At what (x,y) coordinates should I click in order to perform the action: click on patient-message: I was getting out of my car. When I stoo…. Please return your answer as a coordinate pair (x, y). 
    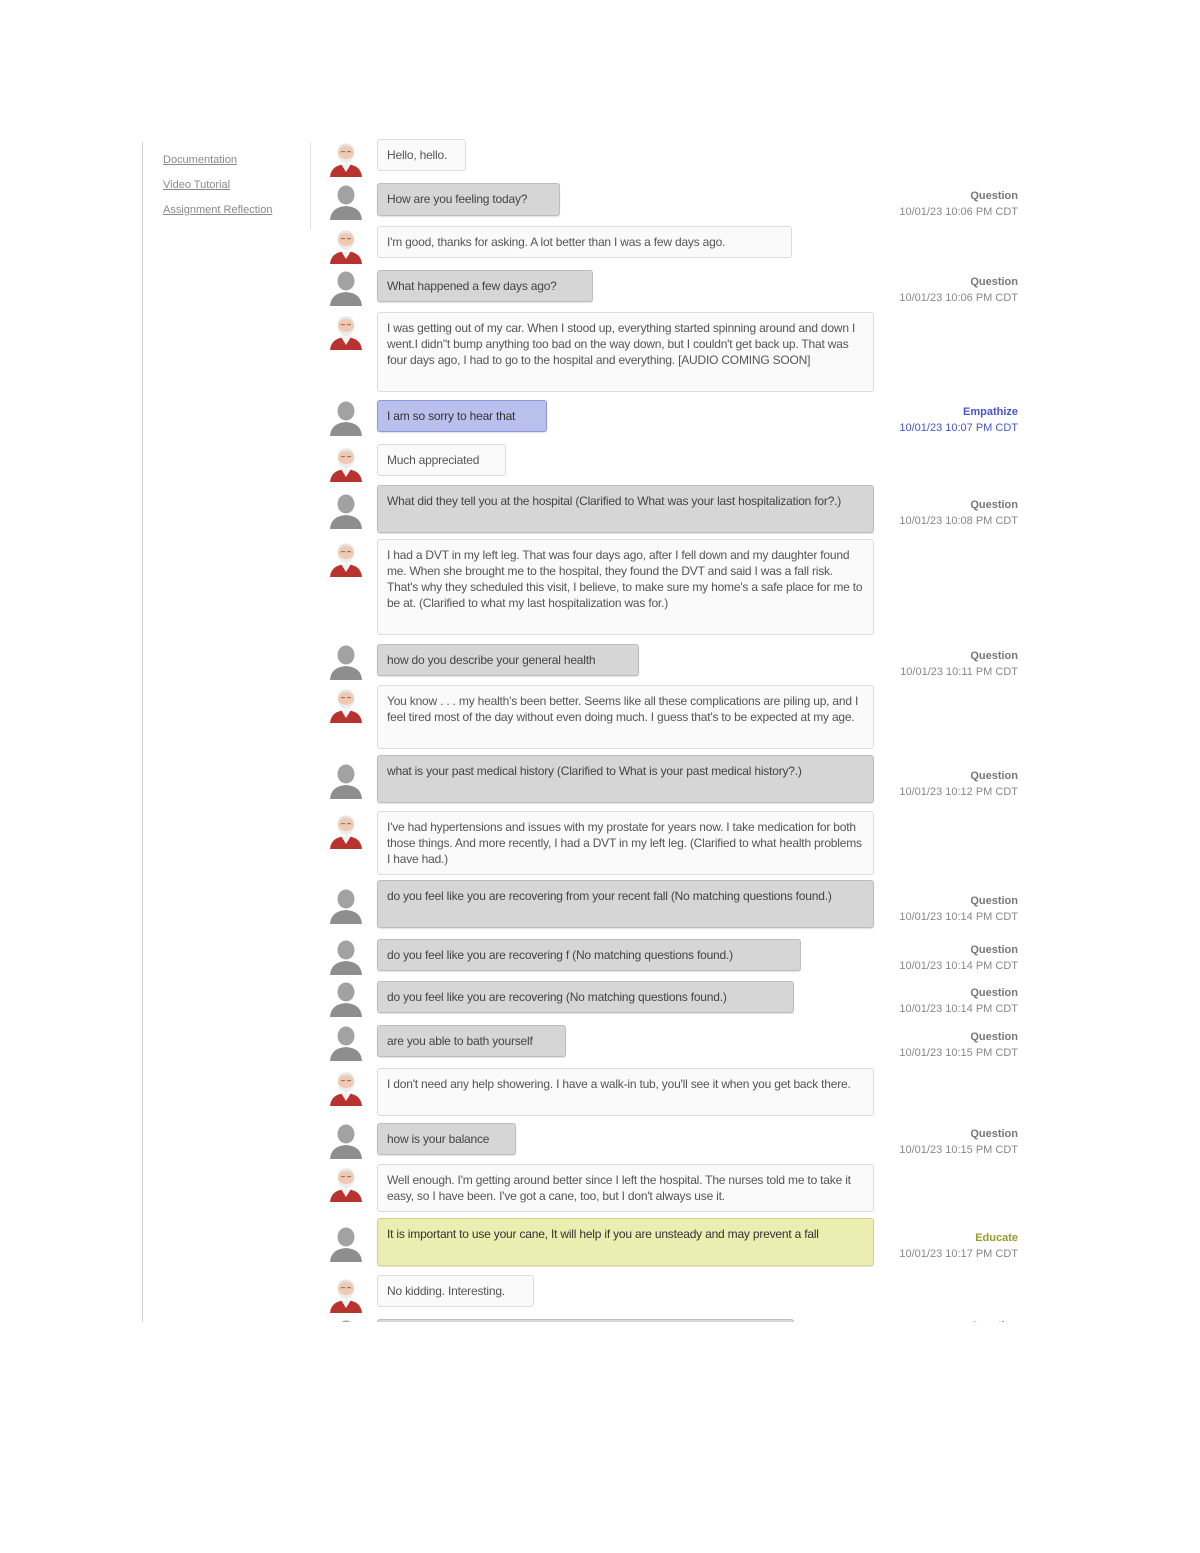
    Looking at the image, I should click on (625, 352).